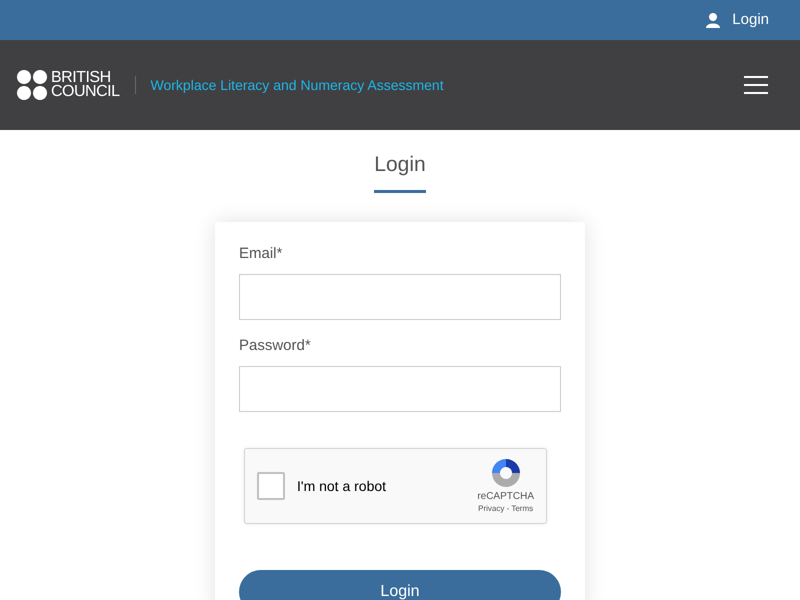 Image resolution: width=800 pixels, height=600 pixels. I want to click on page-title: Login, so click(400, 172).